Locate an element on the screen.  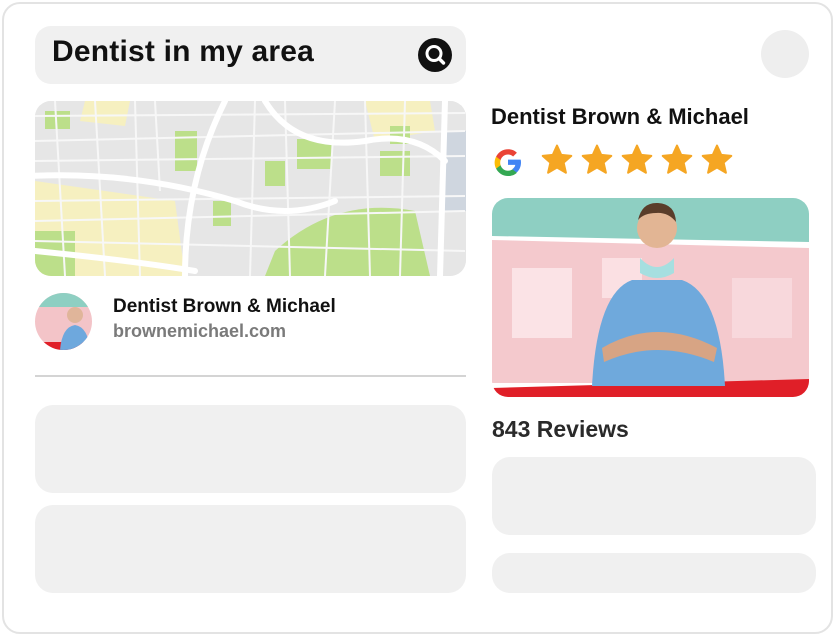
divider is located at coordinates (250, 376).